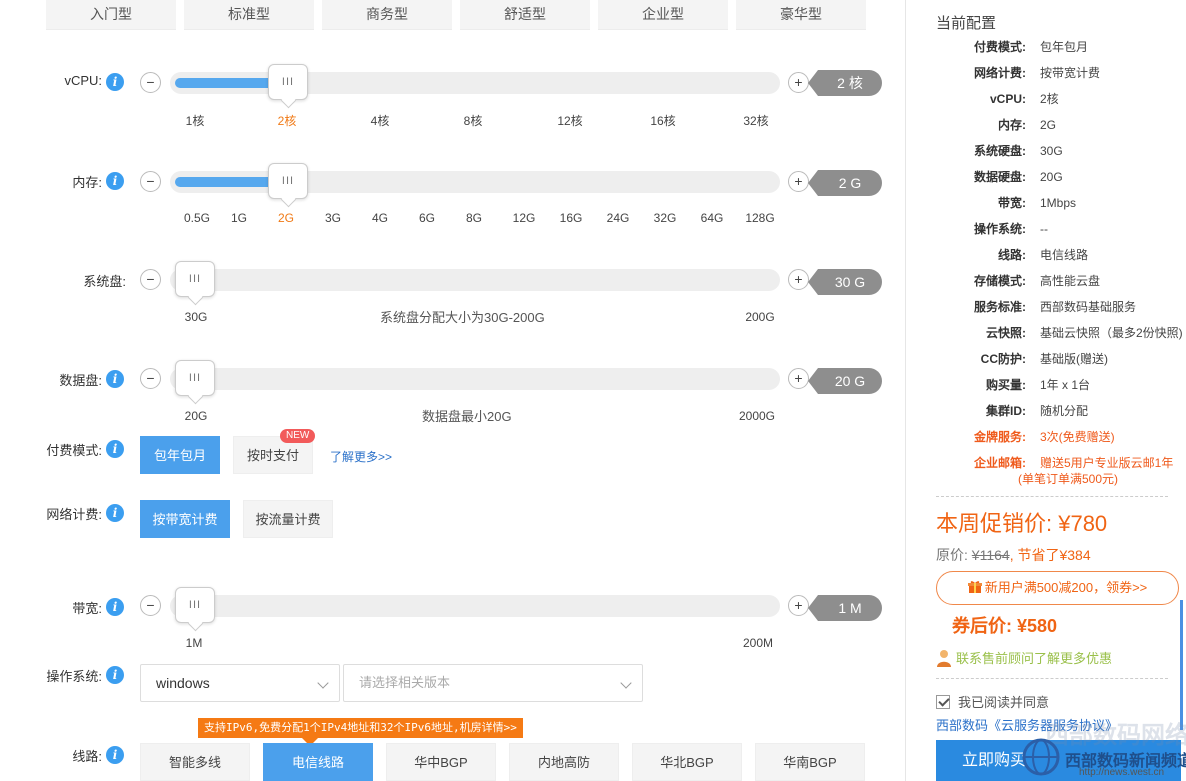 This screenshot has width=1186, height=781. I want to click on data-disk-slider-track, so click(475, 379).